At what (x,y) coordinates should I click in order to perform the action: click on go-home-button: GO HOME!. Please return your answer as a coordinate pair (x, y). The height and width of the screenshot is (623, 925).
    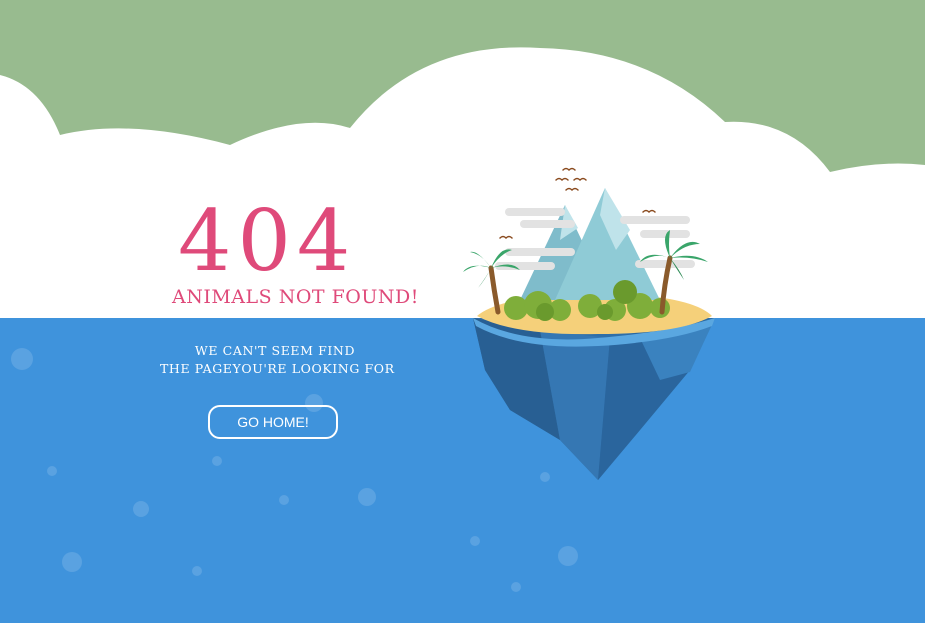
    Looking at the image, I should click on (273, 422).